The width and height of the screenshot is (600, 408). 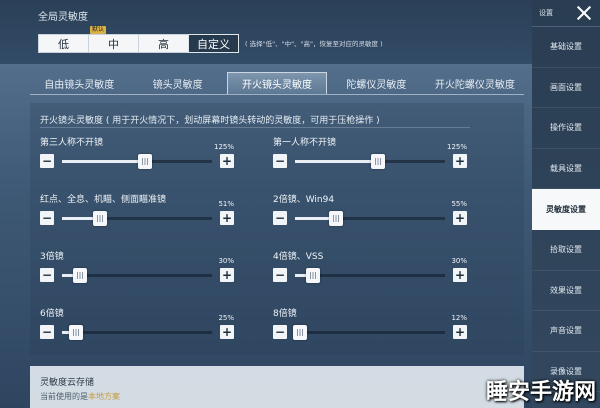 What do you see at coordinates (475, 83) in the screenshot?
I see `tab-firing-gyroscope: 开火陀螺仪灵敏度` at bounding box center [475, 83].